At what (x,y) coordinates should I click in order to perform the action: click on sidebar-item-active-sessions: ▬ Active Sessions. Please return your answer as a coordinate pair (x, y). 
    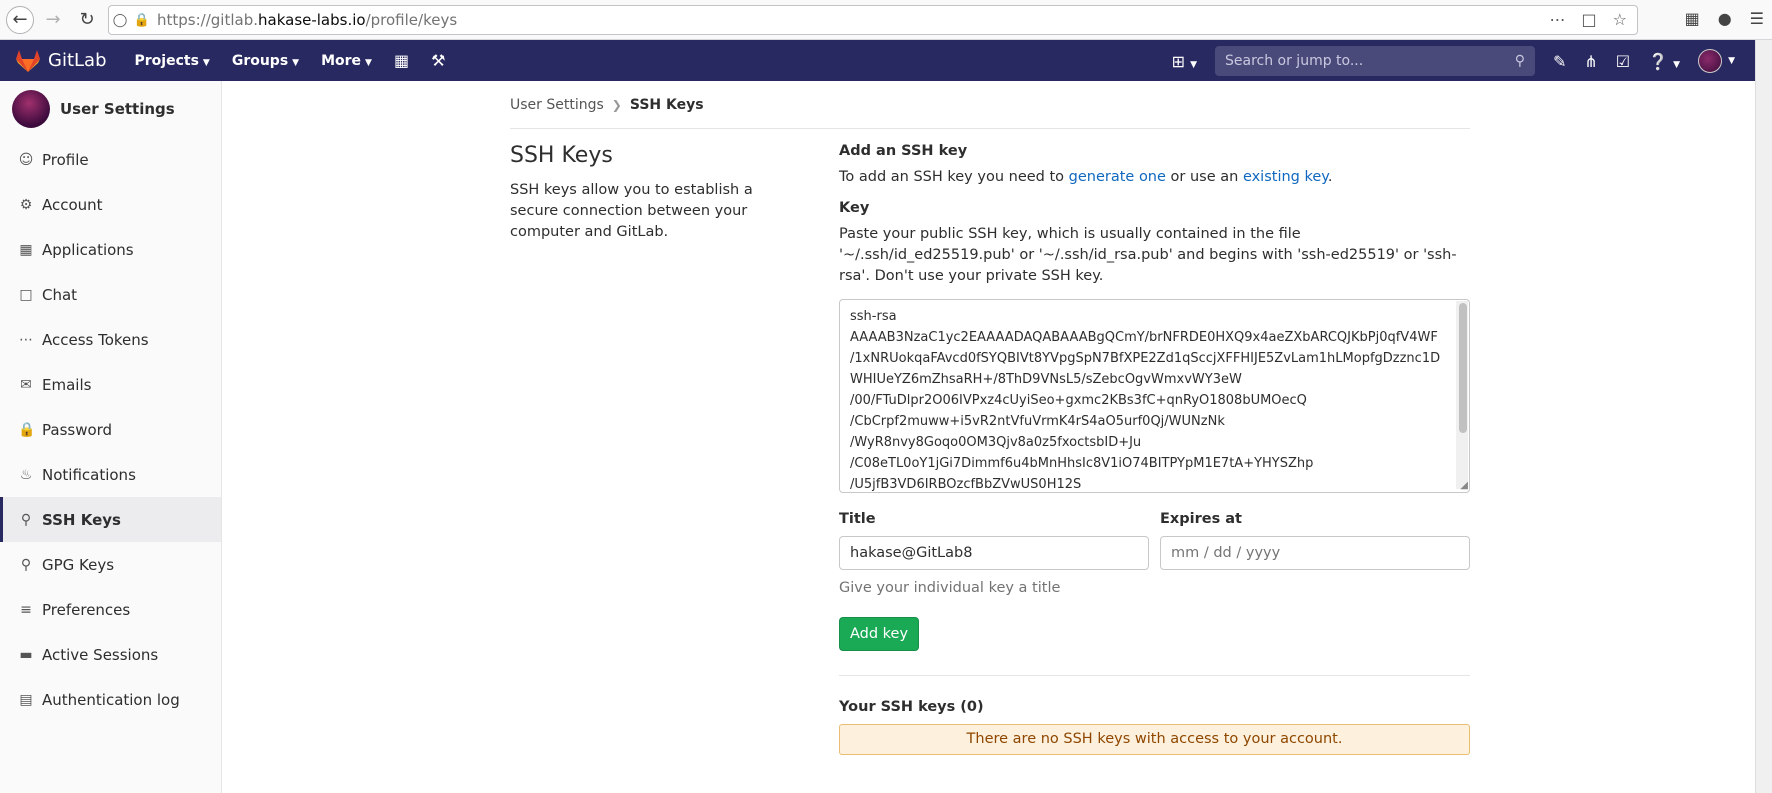
    Looking at the image, I should click on (110, 654).